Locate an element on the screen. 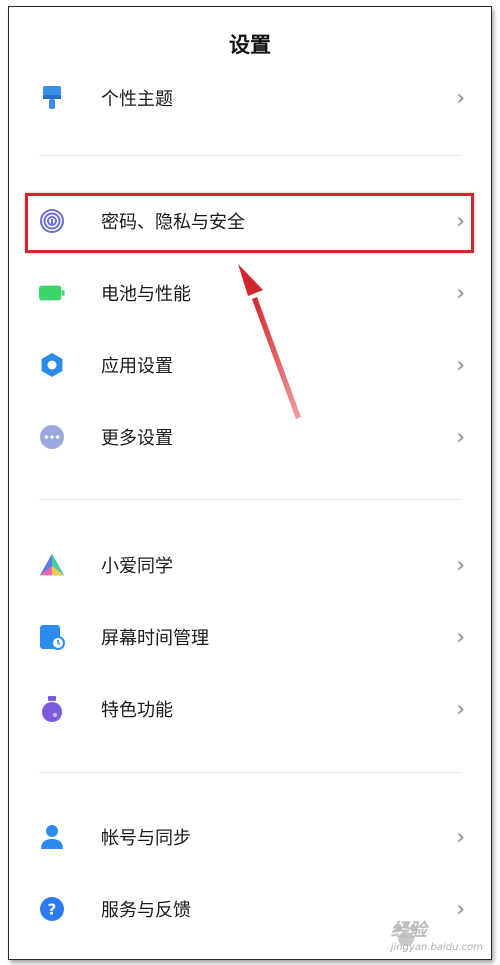 The width and height of the screenshot is (500, 965). watermark-subtext: jingyan.baidu.com is located at coordinates (436, 947).